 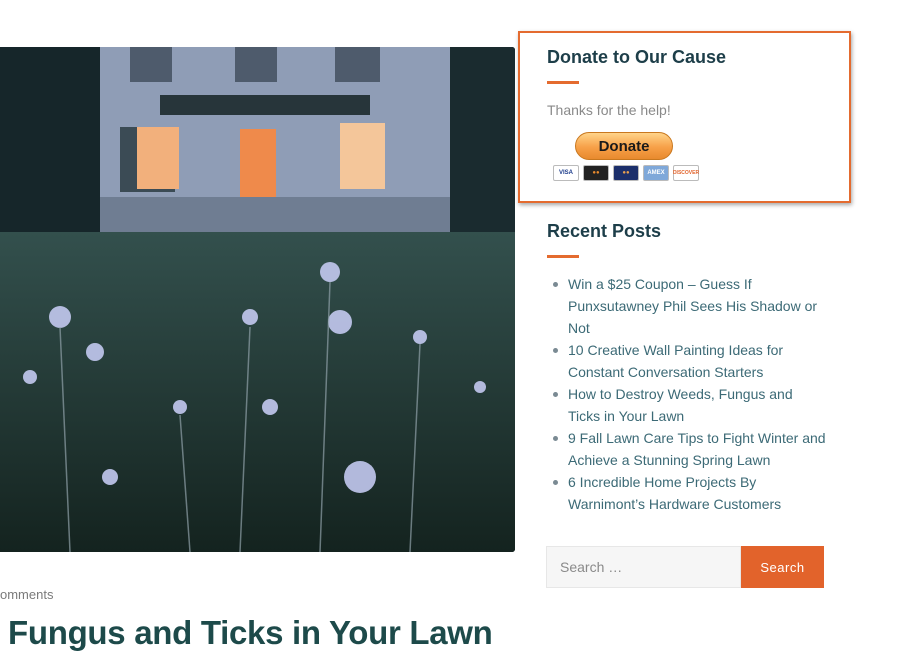 I want to click on maestro-card-icon: ●●, so click(x=626, y=173).